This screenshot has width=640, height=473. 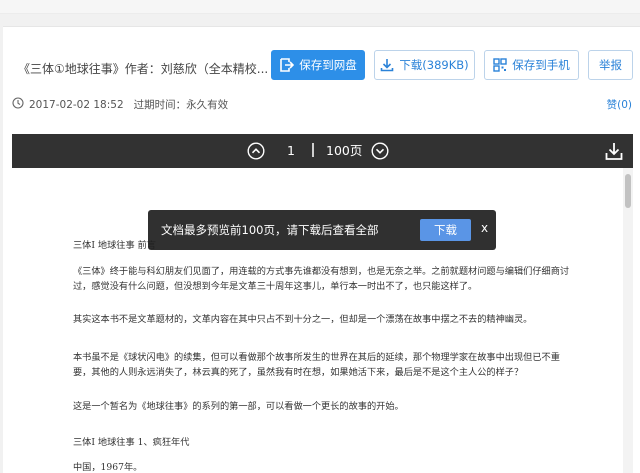 I want to click on clock-icon, so click(x=18, y=104).